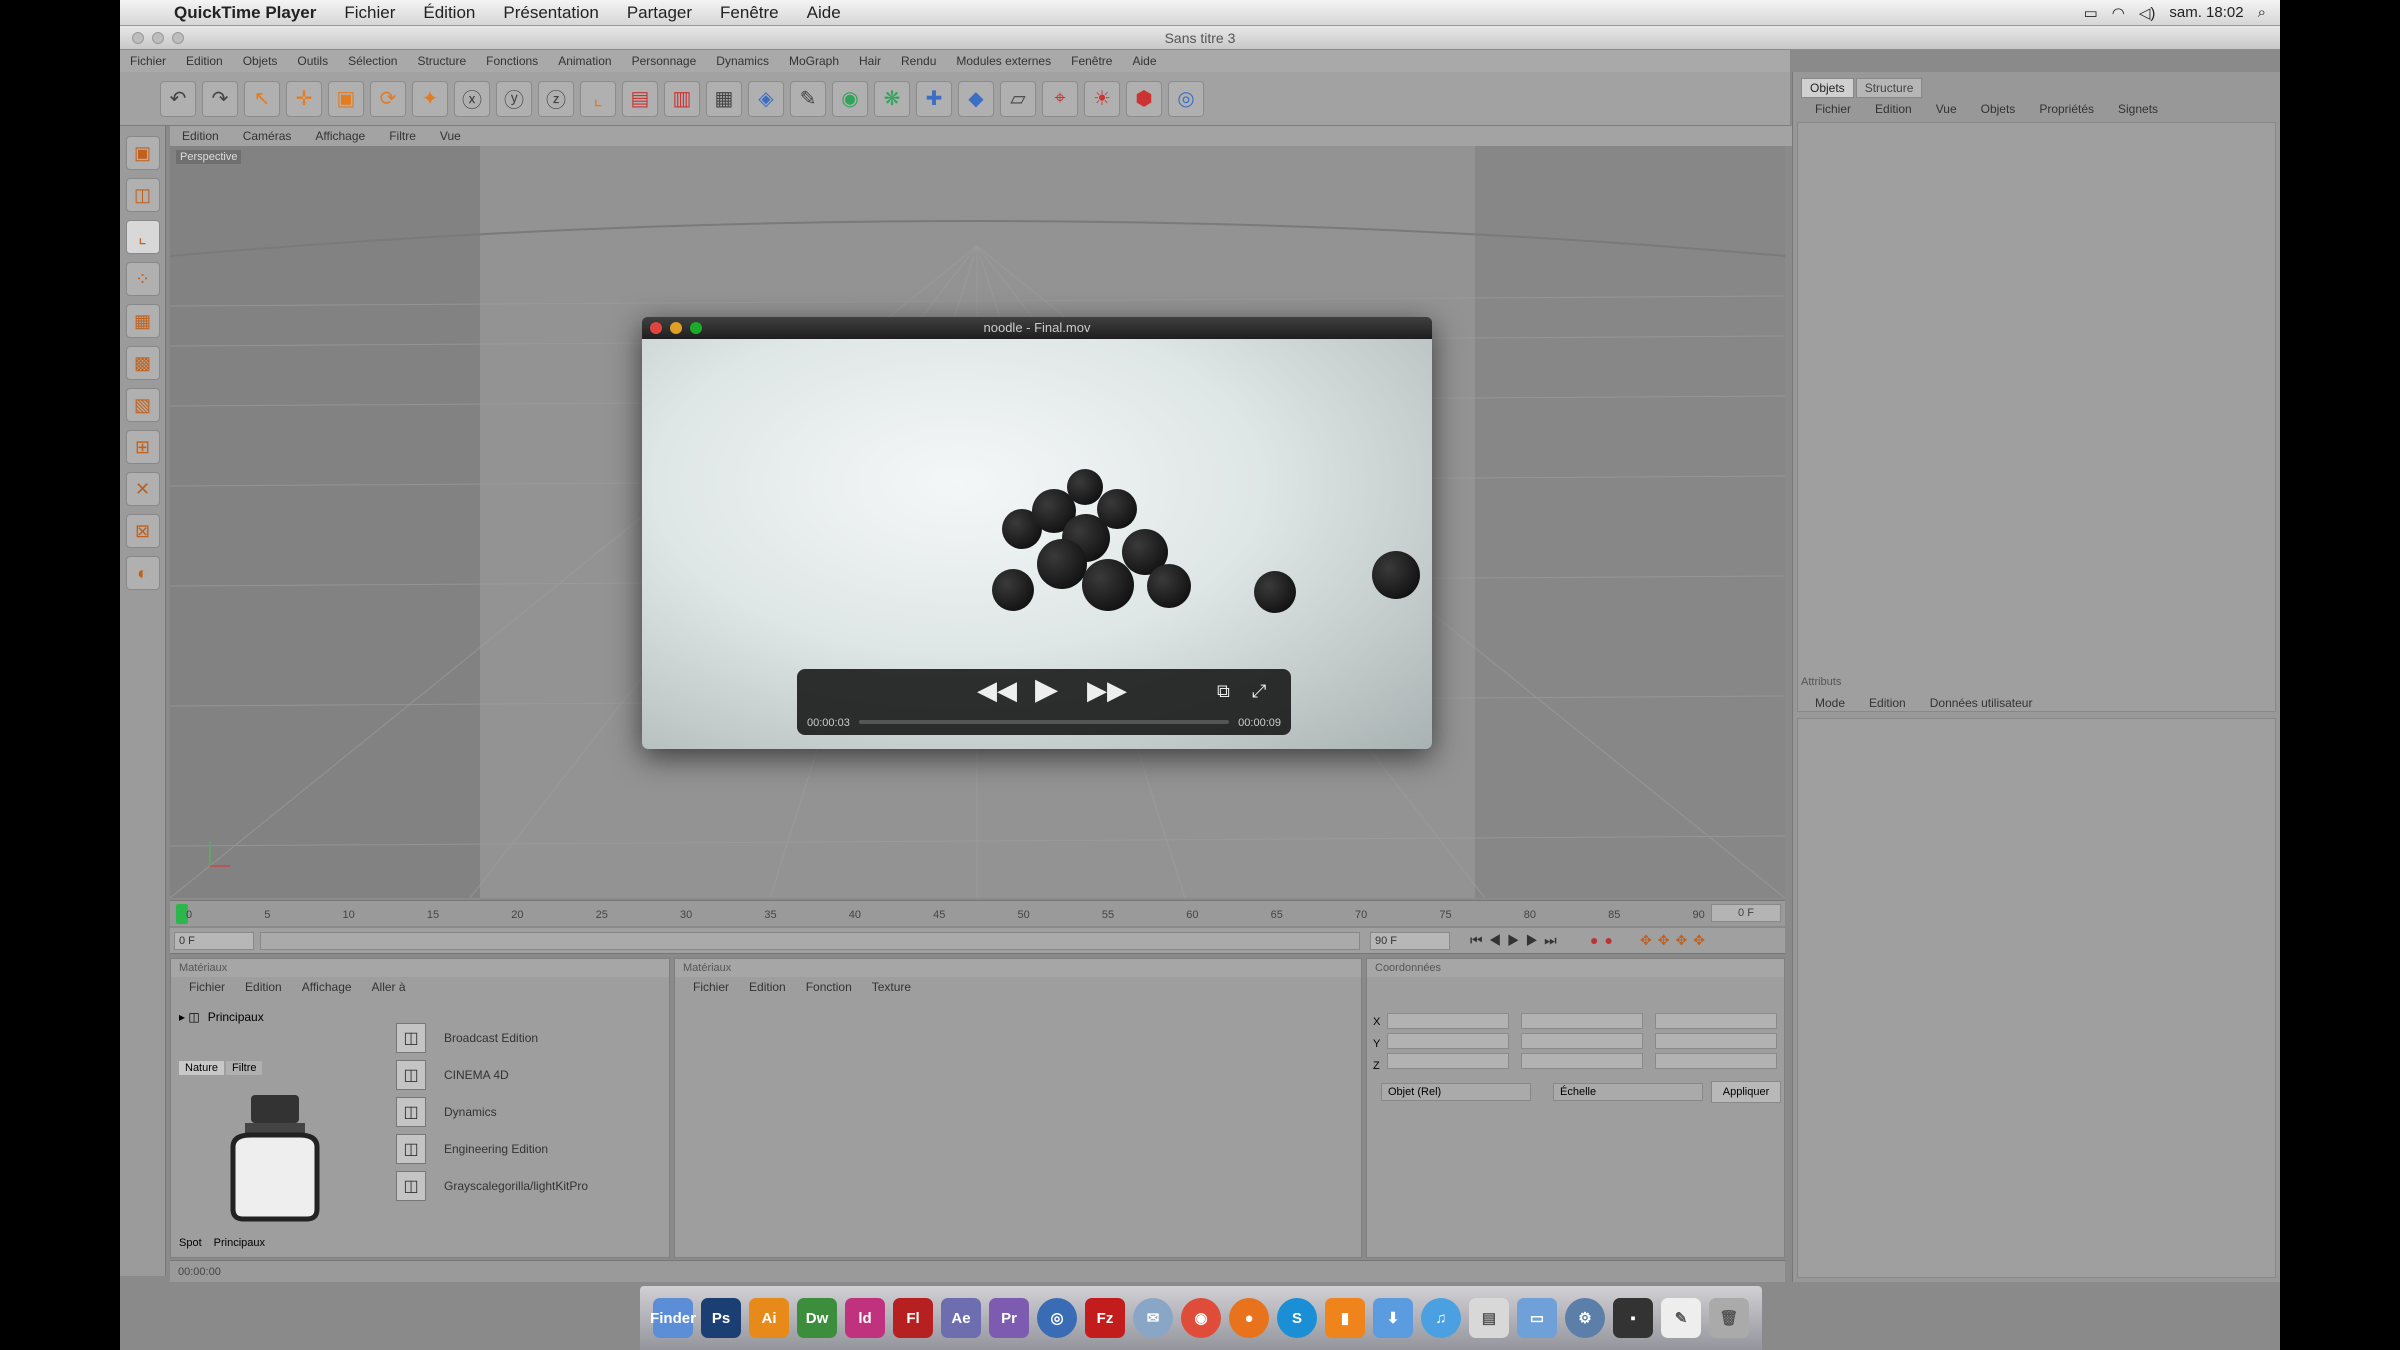 The width and height of the screenshot is (2400, 1350). Describe the element at coordinates (1297, 1318) in the screenshot. I see `skype-icon: S` at that location.